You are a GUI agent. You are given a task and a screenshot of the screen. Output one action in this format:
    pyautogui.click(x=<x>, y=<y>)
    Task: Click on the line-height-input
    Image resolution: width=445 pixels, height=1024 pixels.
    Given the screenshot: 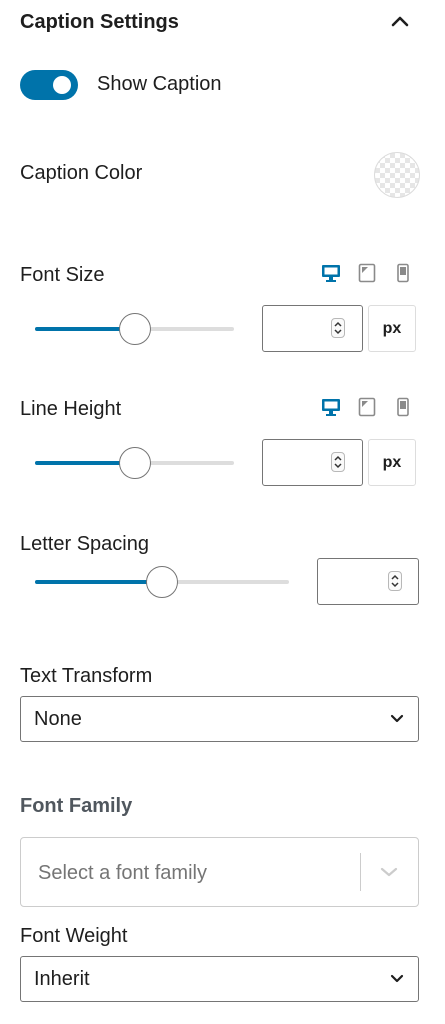 What is the action you would take?
    pyautogui.click(x=312, y=462)
    